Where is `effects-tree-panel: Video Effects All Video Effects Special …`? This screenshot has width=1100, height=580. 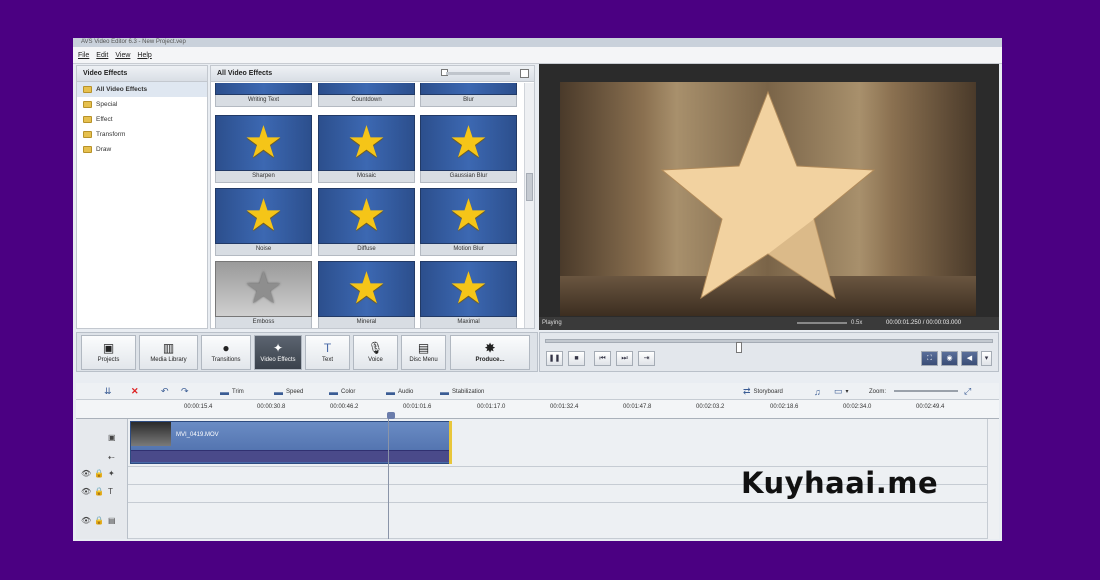 effects-tree-panel: Video Effects All Video Effects Special … is located at coordinates (142, 197).